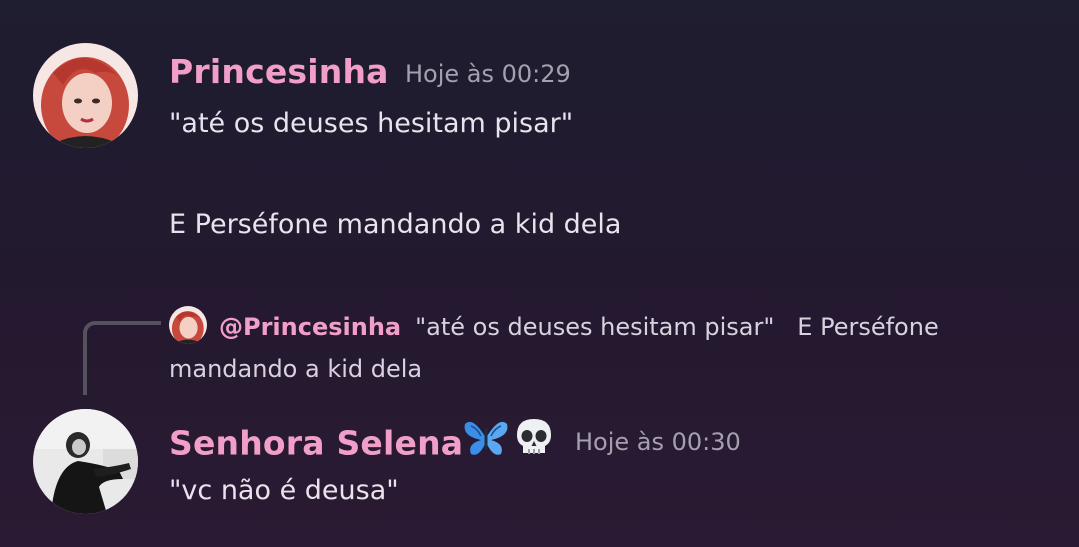 The width and height of the screenshot is (1079, 547). Describe the element at coordinates (279, 71) in the screenshot. I see `message-author: Princesinha` at that location.